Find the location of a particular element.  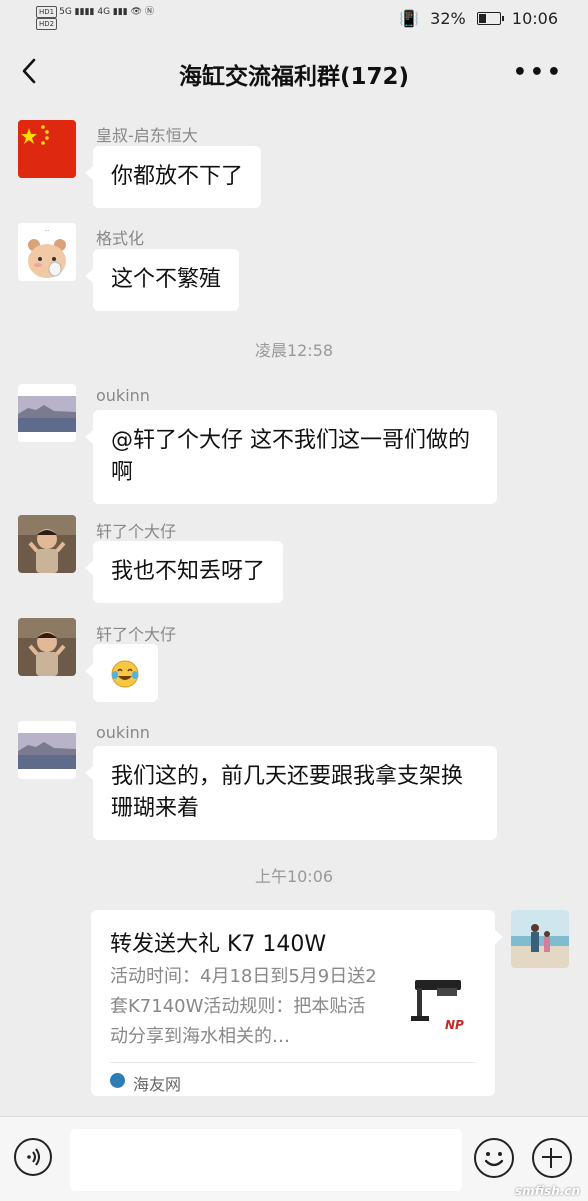

watermark: smfish.cn is located at coordinates (547, 1191).